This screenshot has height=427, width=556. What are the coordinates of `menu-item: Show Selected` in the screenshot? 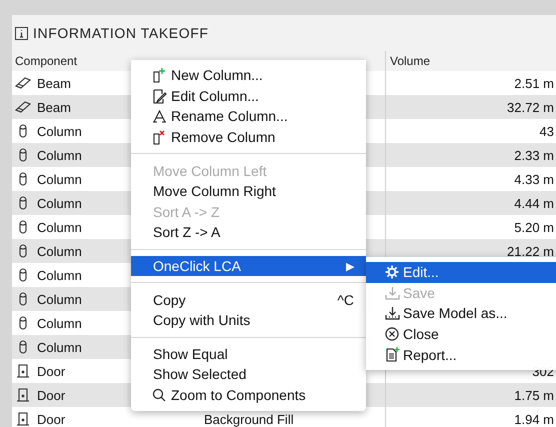 It's located at (248, 374).